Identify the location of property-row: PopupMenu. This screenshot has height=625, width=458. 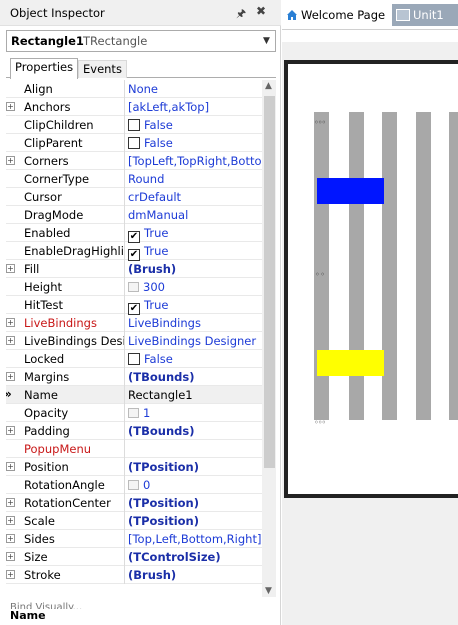
(134, 449).